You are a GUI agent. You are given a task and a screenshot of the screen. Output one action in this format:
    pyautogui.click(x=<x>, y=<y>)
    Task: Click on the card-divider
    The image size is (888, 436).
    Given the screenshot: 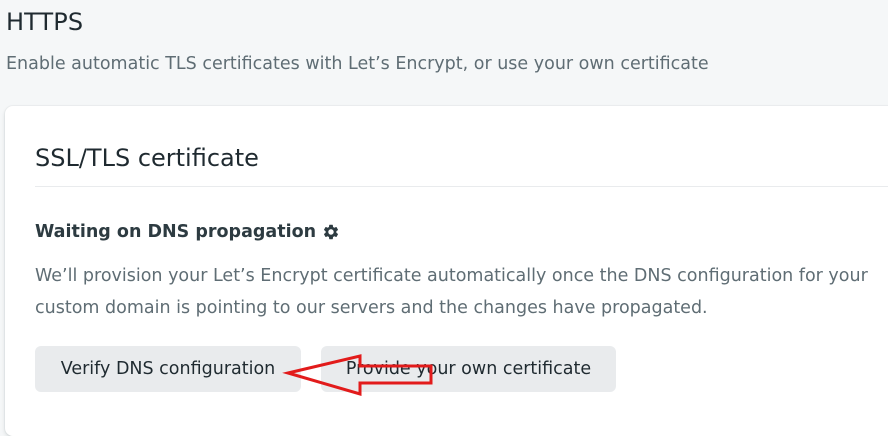 What is the action you would take?
    pyautogui.click(x=461, y=186)
    